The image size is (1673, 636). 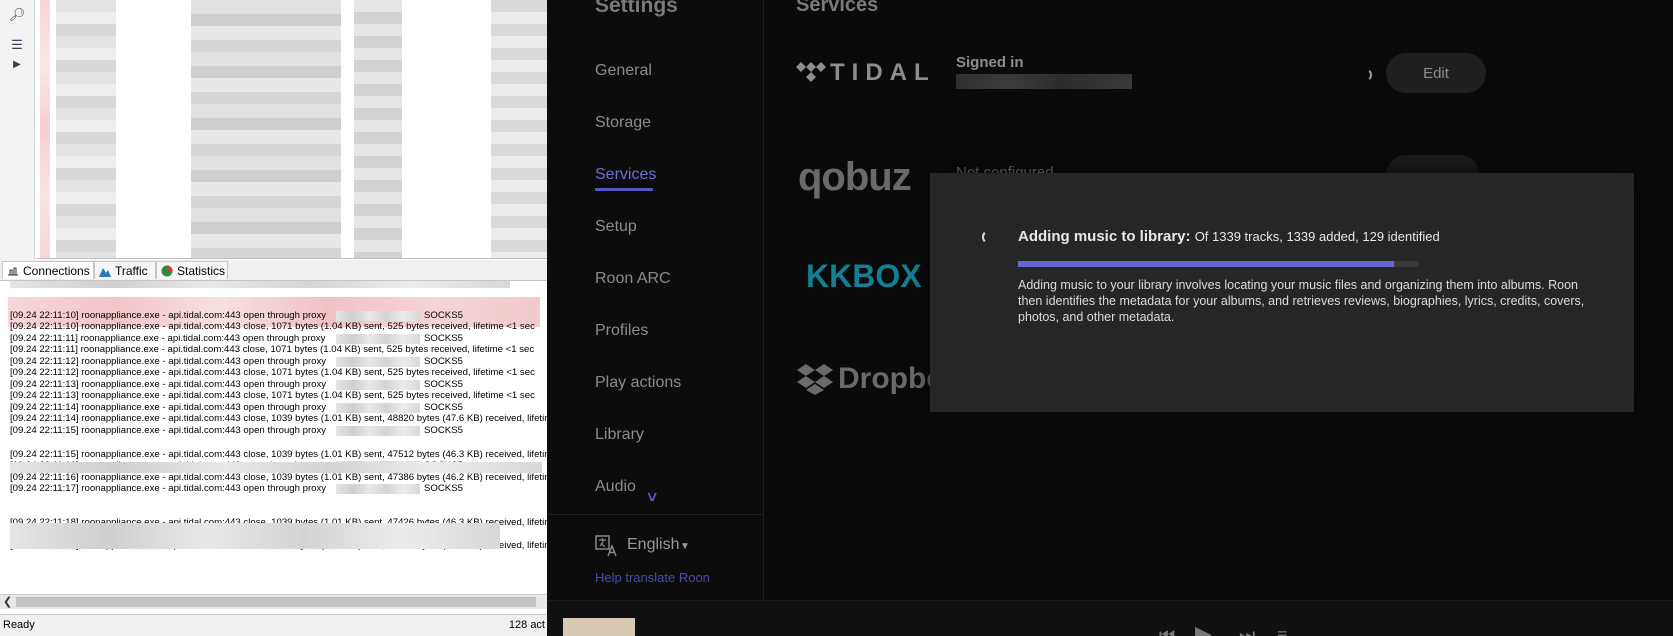 I want to click on chevron-down-icon: ∨, so click(x=652, y=496).